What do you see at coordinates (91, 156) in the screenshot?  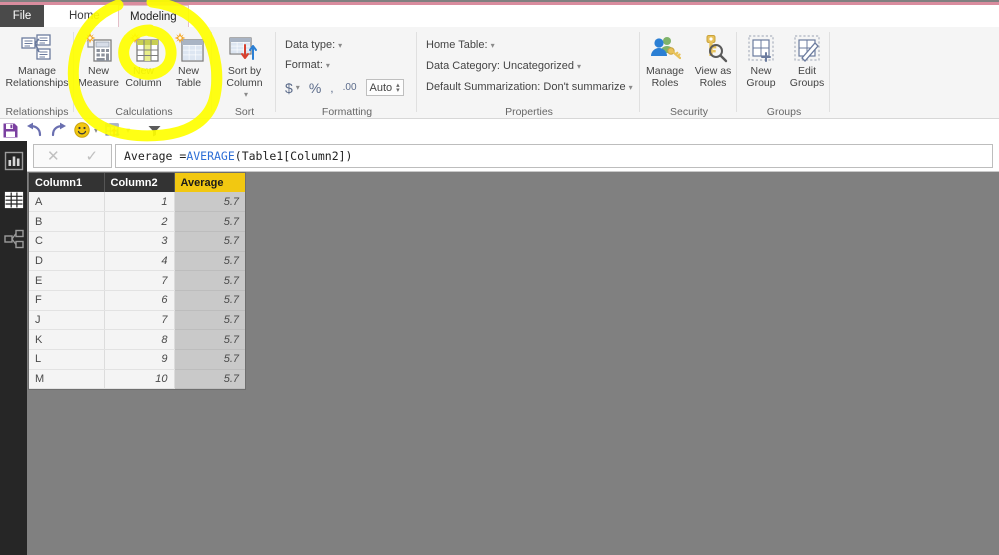 I see `accept-formula-icon: ✓` at bounding box center [91, 156].